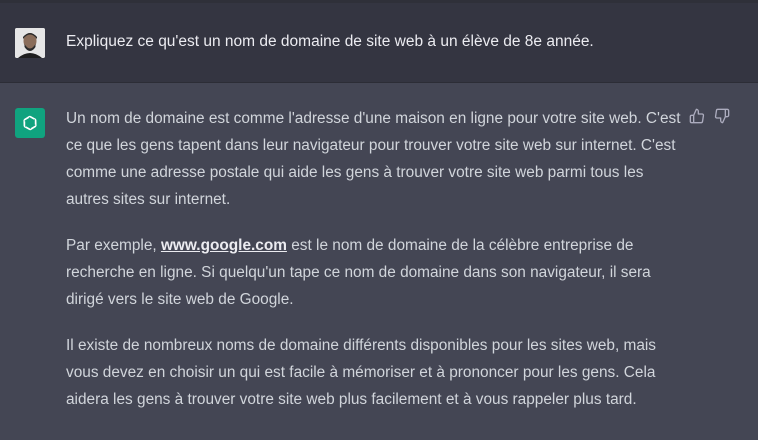  I want to click on thumbs-up-button, so click(697, 116).